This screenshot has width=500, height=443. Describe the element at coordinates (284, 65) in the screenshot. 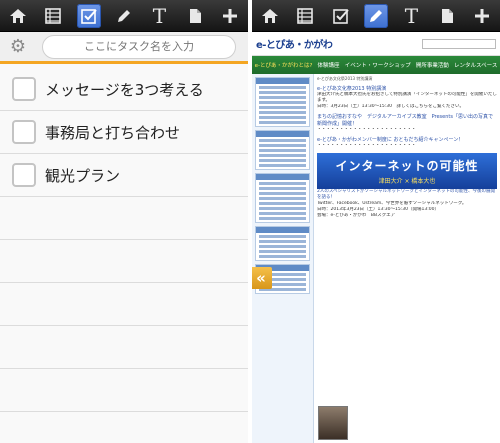

I see `nav-item: e-とぴあ・かがわとは?` at that location.